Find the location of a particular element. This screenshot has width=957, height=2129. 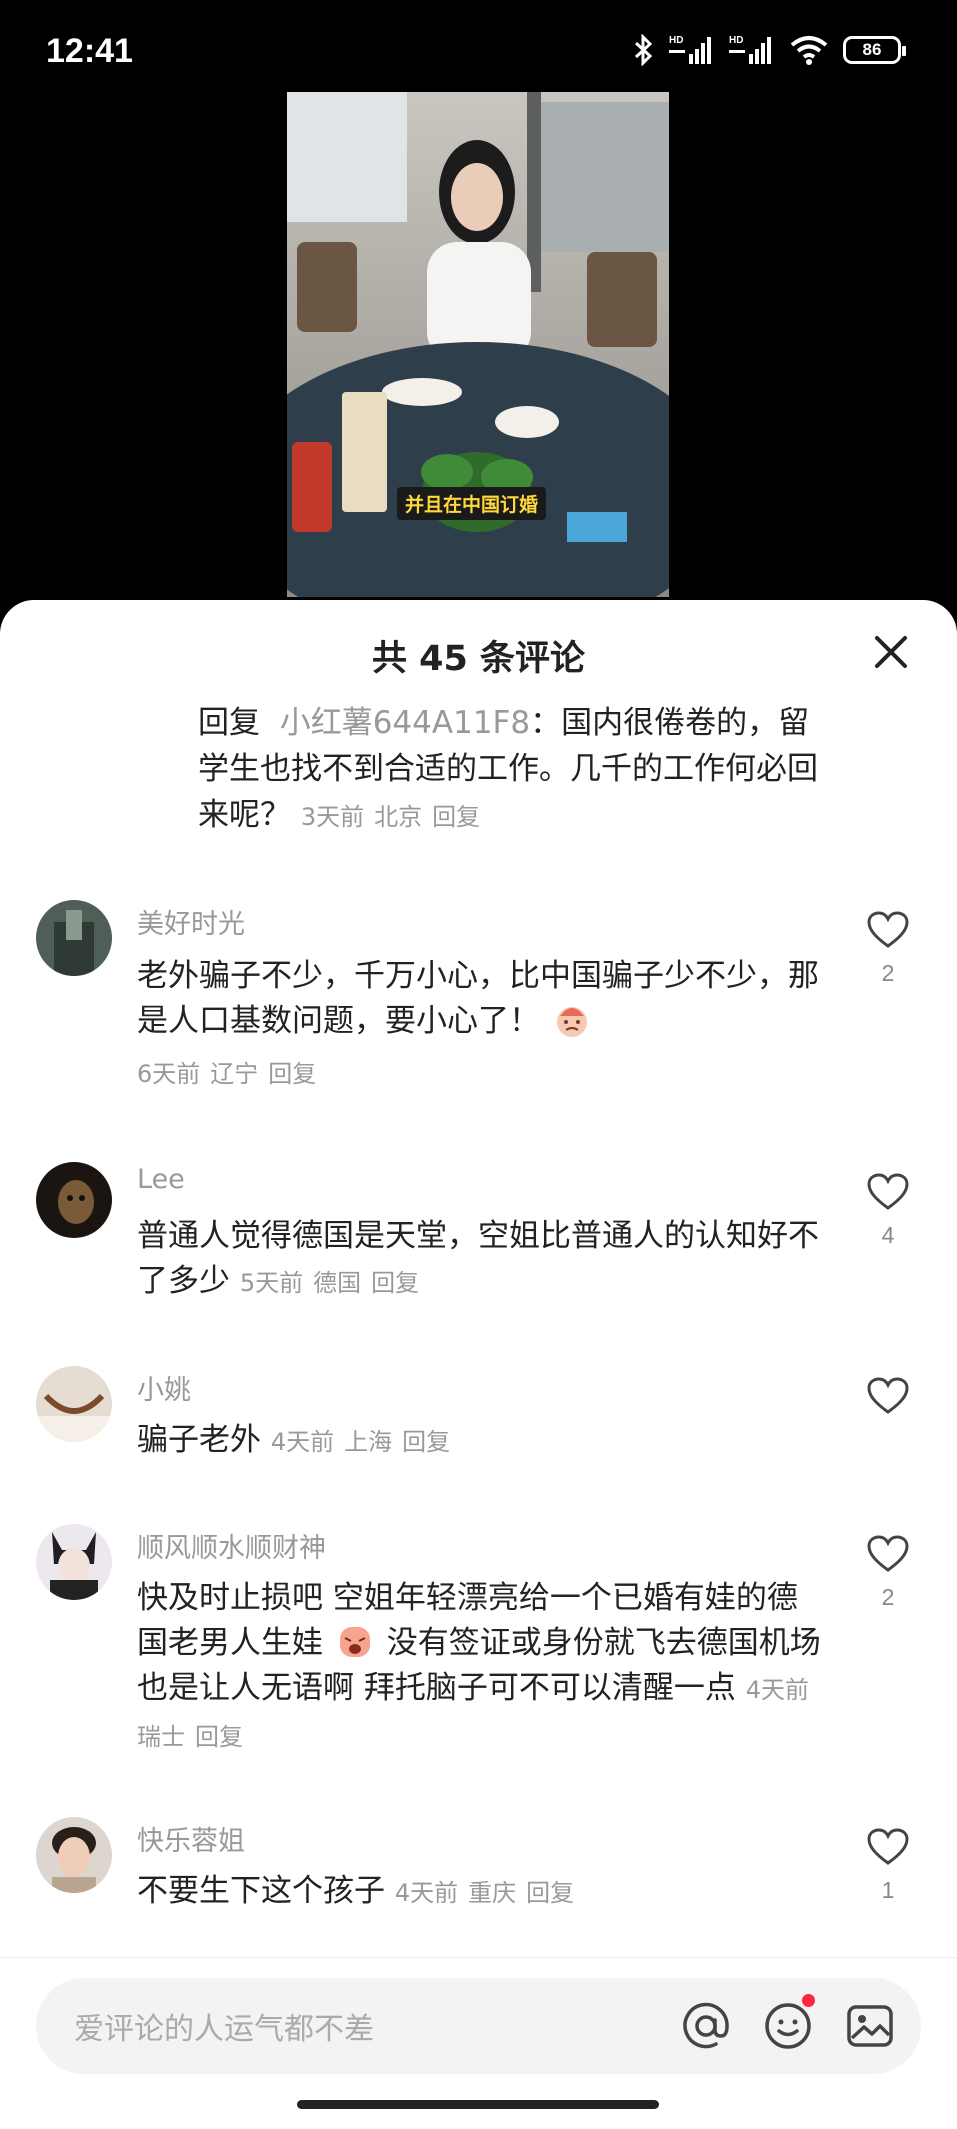

like-button: 4 is located at coordinates (888, 1210).